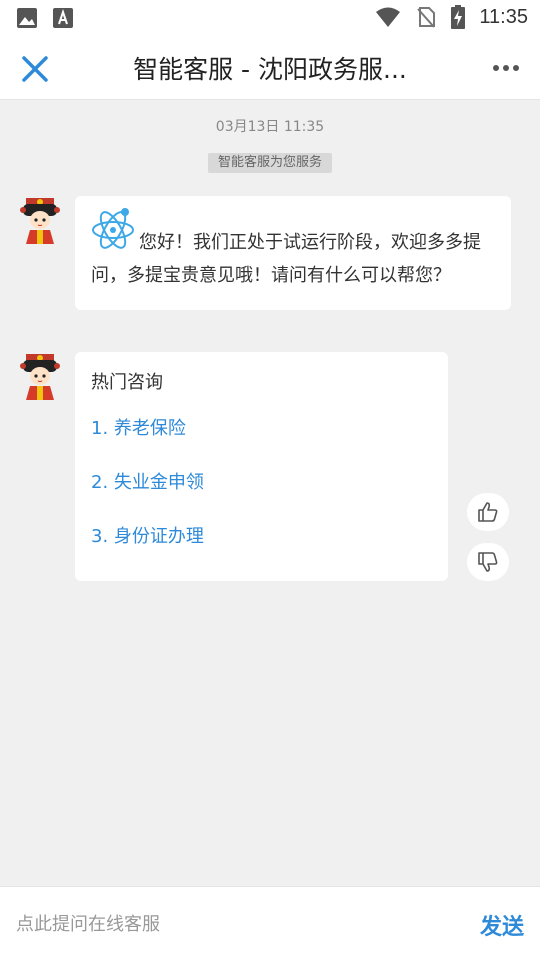 The width and height of the screenshot is (540, 960). I want to click on hot-question-pension: 1. 养老保险, so click(261, 441).